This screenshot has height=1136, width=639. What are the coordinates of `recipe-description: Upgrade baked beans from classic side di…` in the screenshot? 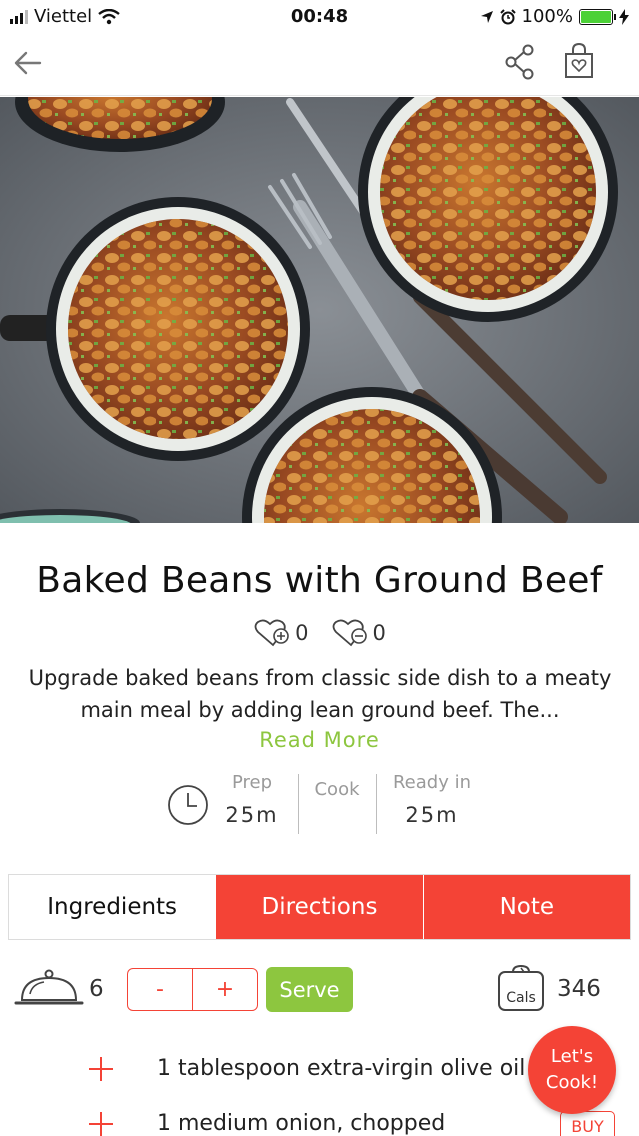 It's located at (320, 694).